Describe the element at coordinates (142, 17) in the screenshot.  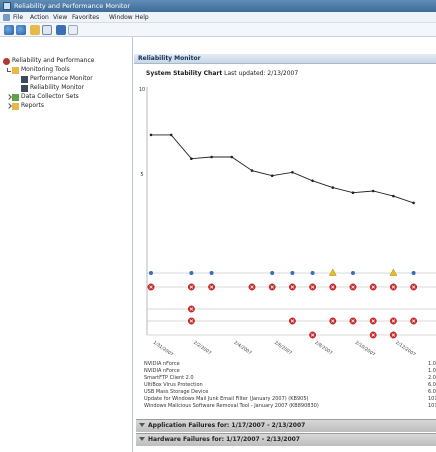
I see `menu-help: Help` at that location.